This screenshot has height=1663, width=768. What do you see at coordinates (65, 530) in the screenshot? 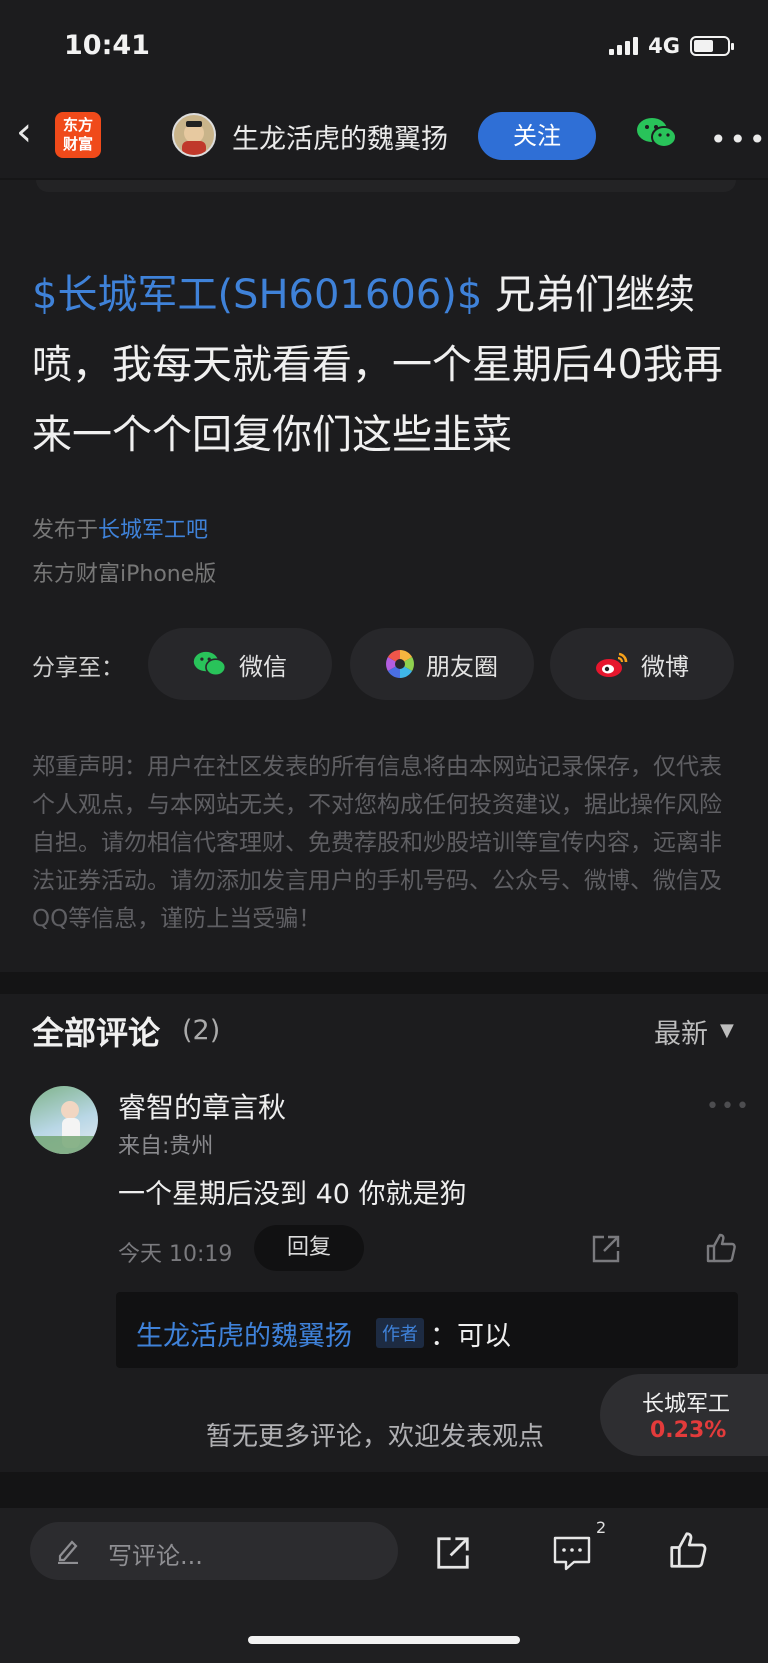
I see `published-prefix: 发布于` at bounding box center [65, 530].